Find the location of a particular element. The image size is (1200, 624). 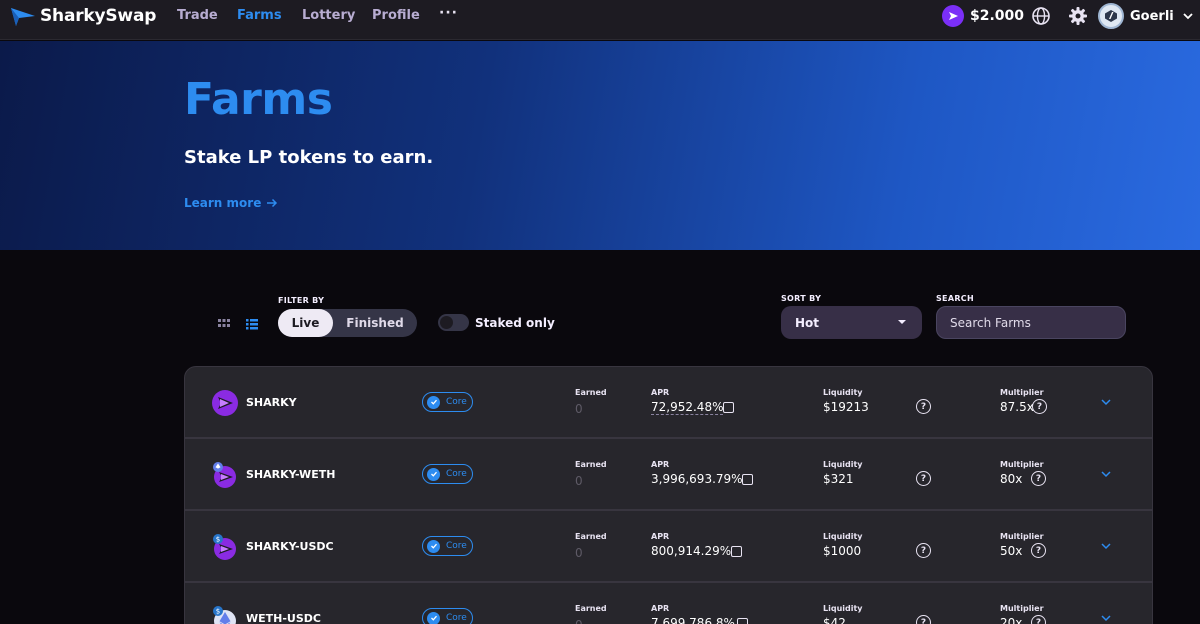

apr-value: 3,996,693.79% is located at coordinates (697, 479).